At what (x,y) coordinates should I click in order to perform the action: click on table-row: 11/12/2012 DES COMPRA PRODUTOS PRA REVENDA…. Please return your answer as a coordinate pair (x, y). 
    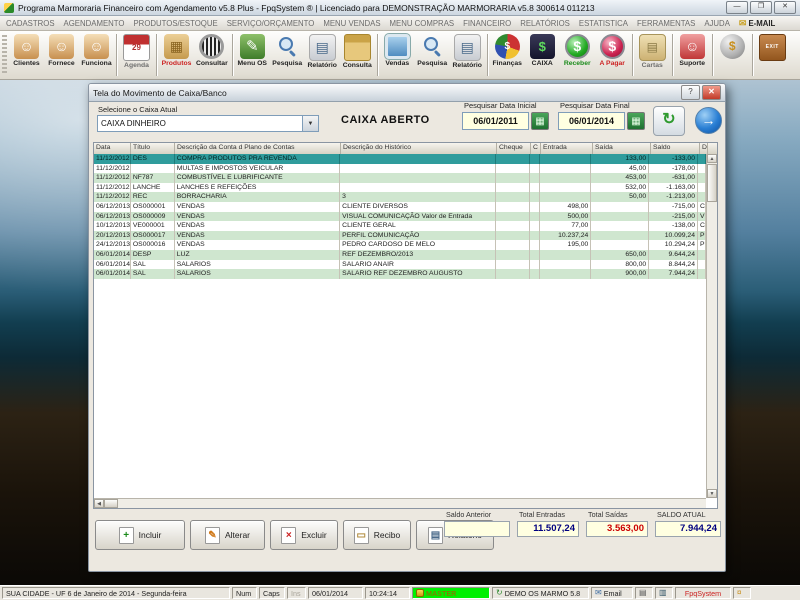
    Looking at the image, I should click on (400, 159).